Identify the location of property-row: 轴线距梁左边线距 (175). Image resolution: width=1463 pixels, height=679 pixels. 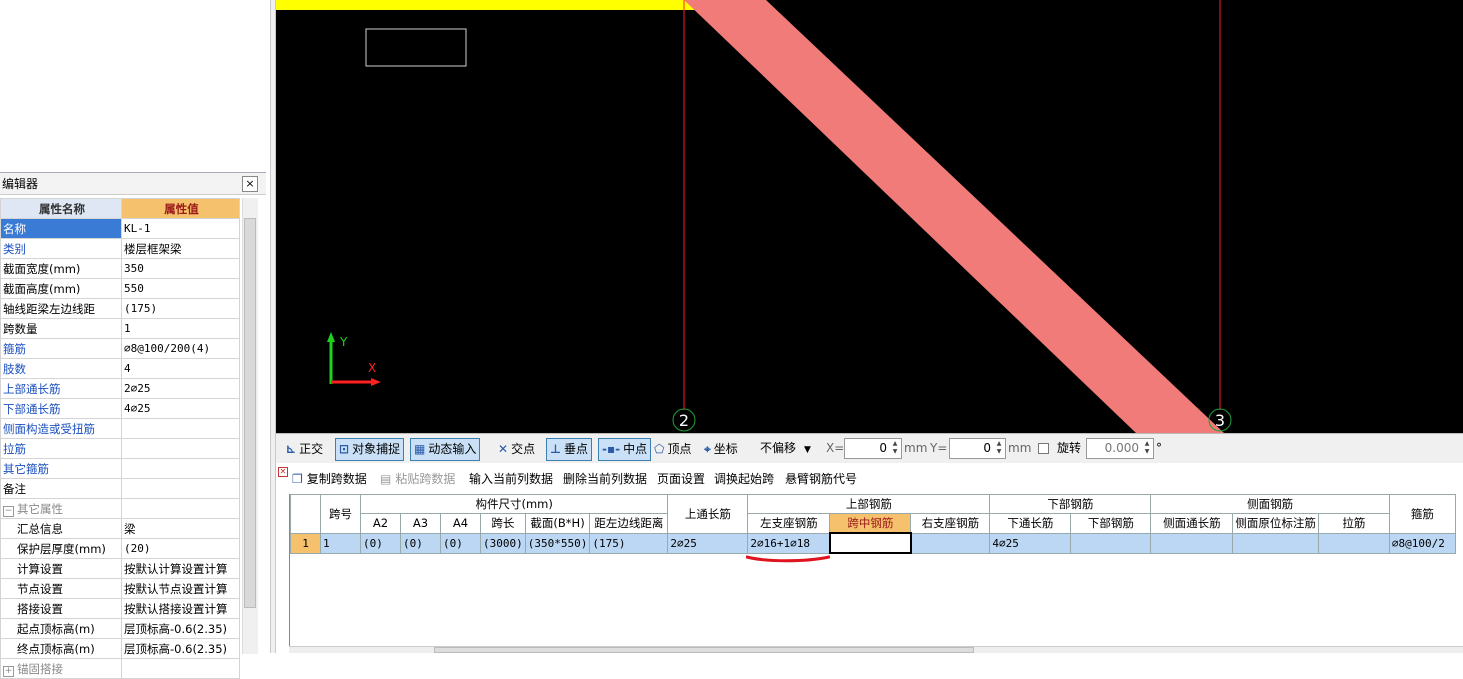
(120, 308).